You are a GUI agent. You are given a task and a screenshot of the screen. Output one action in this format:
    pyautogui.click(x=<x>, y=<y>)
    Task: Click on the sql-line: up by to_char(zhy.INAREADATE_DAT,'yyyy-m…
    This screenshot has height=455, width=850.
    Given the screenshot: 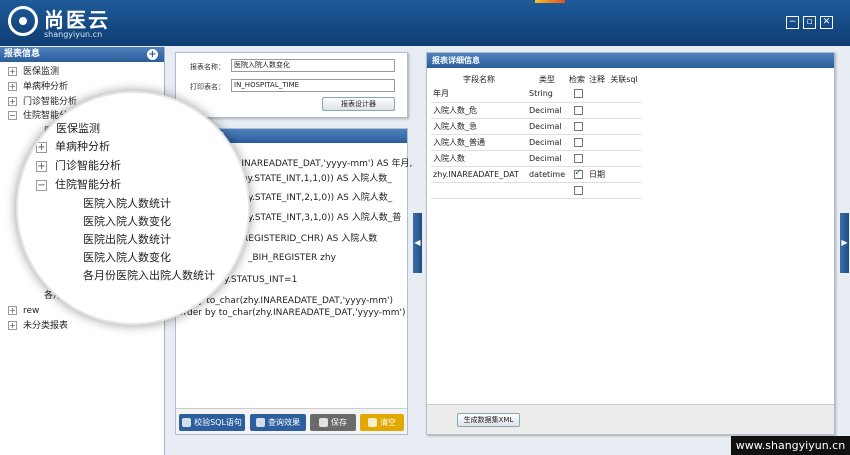 What is the action you would take?
    pyautogui.click(x=285, y=301)
    